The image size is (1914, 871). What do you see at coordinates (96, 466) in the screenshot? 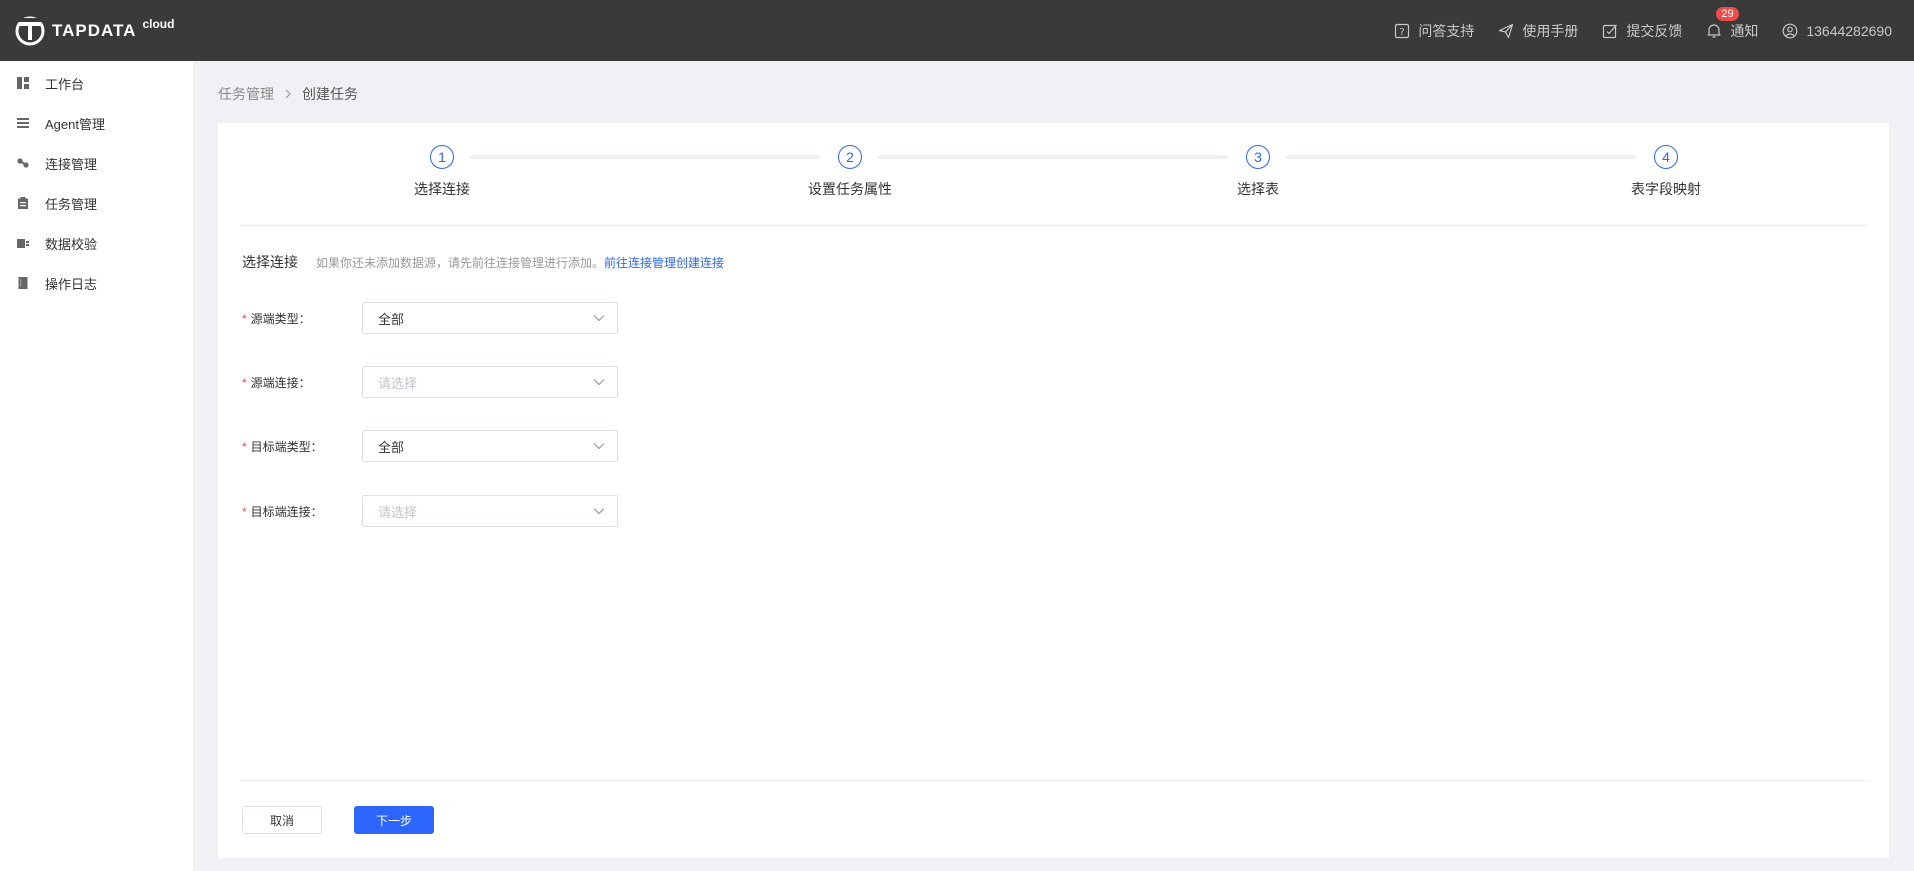
I see `sidebar: 工作台 Agent管理 连接管理 任务管理 数据校验 操作日志` at bounding box center [96, 466].